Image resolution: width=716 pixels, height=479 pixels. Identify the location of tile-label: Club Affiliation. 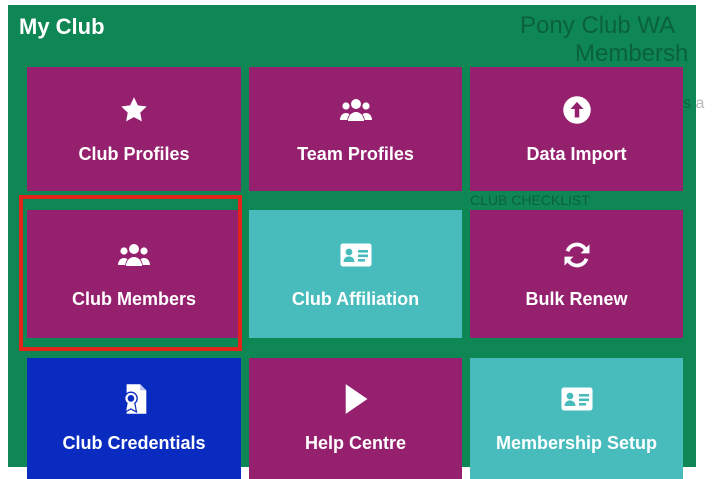
(355, 298).